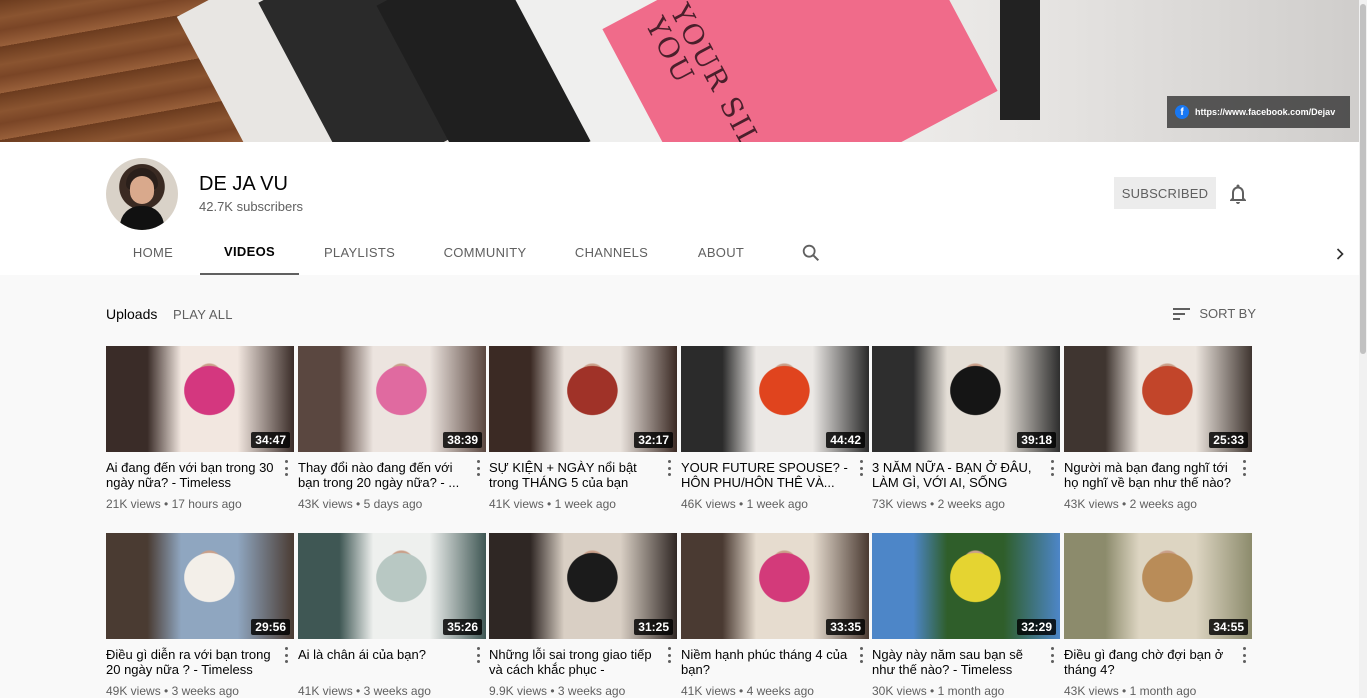 The image size is (1367, 698). Describe the element at coordinates (1165, 193) in the screenshot. I see `subscribed-button: SUBSCRIBED` at that location.